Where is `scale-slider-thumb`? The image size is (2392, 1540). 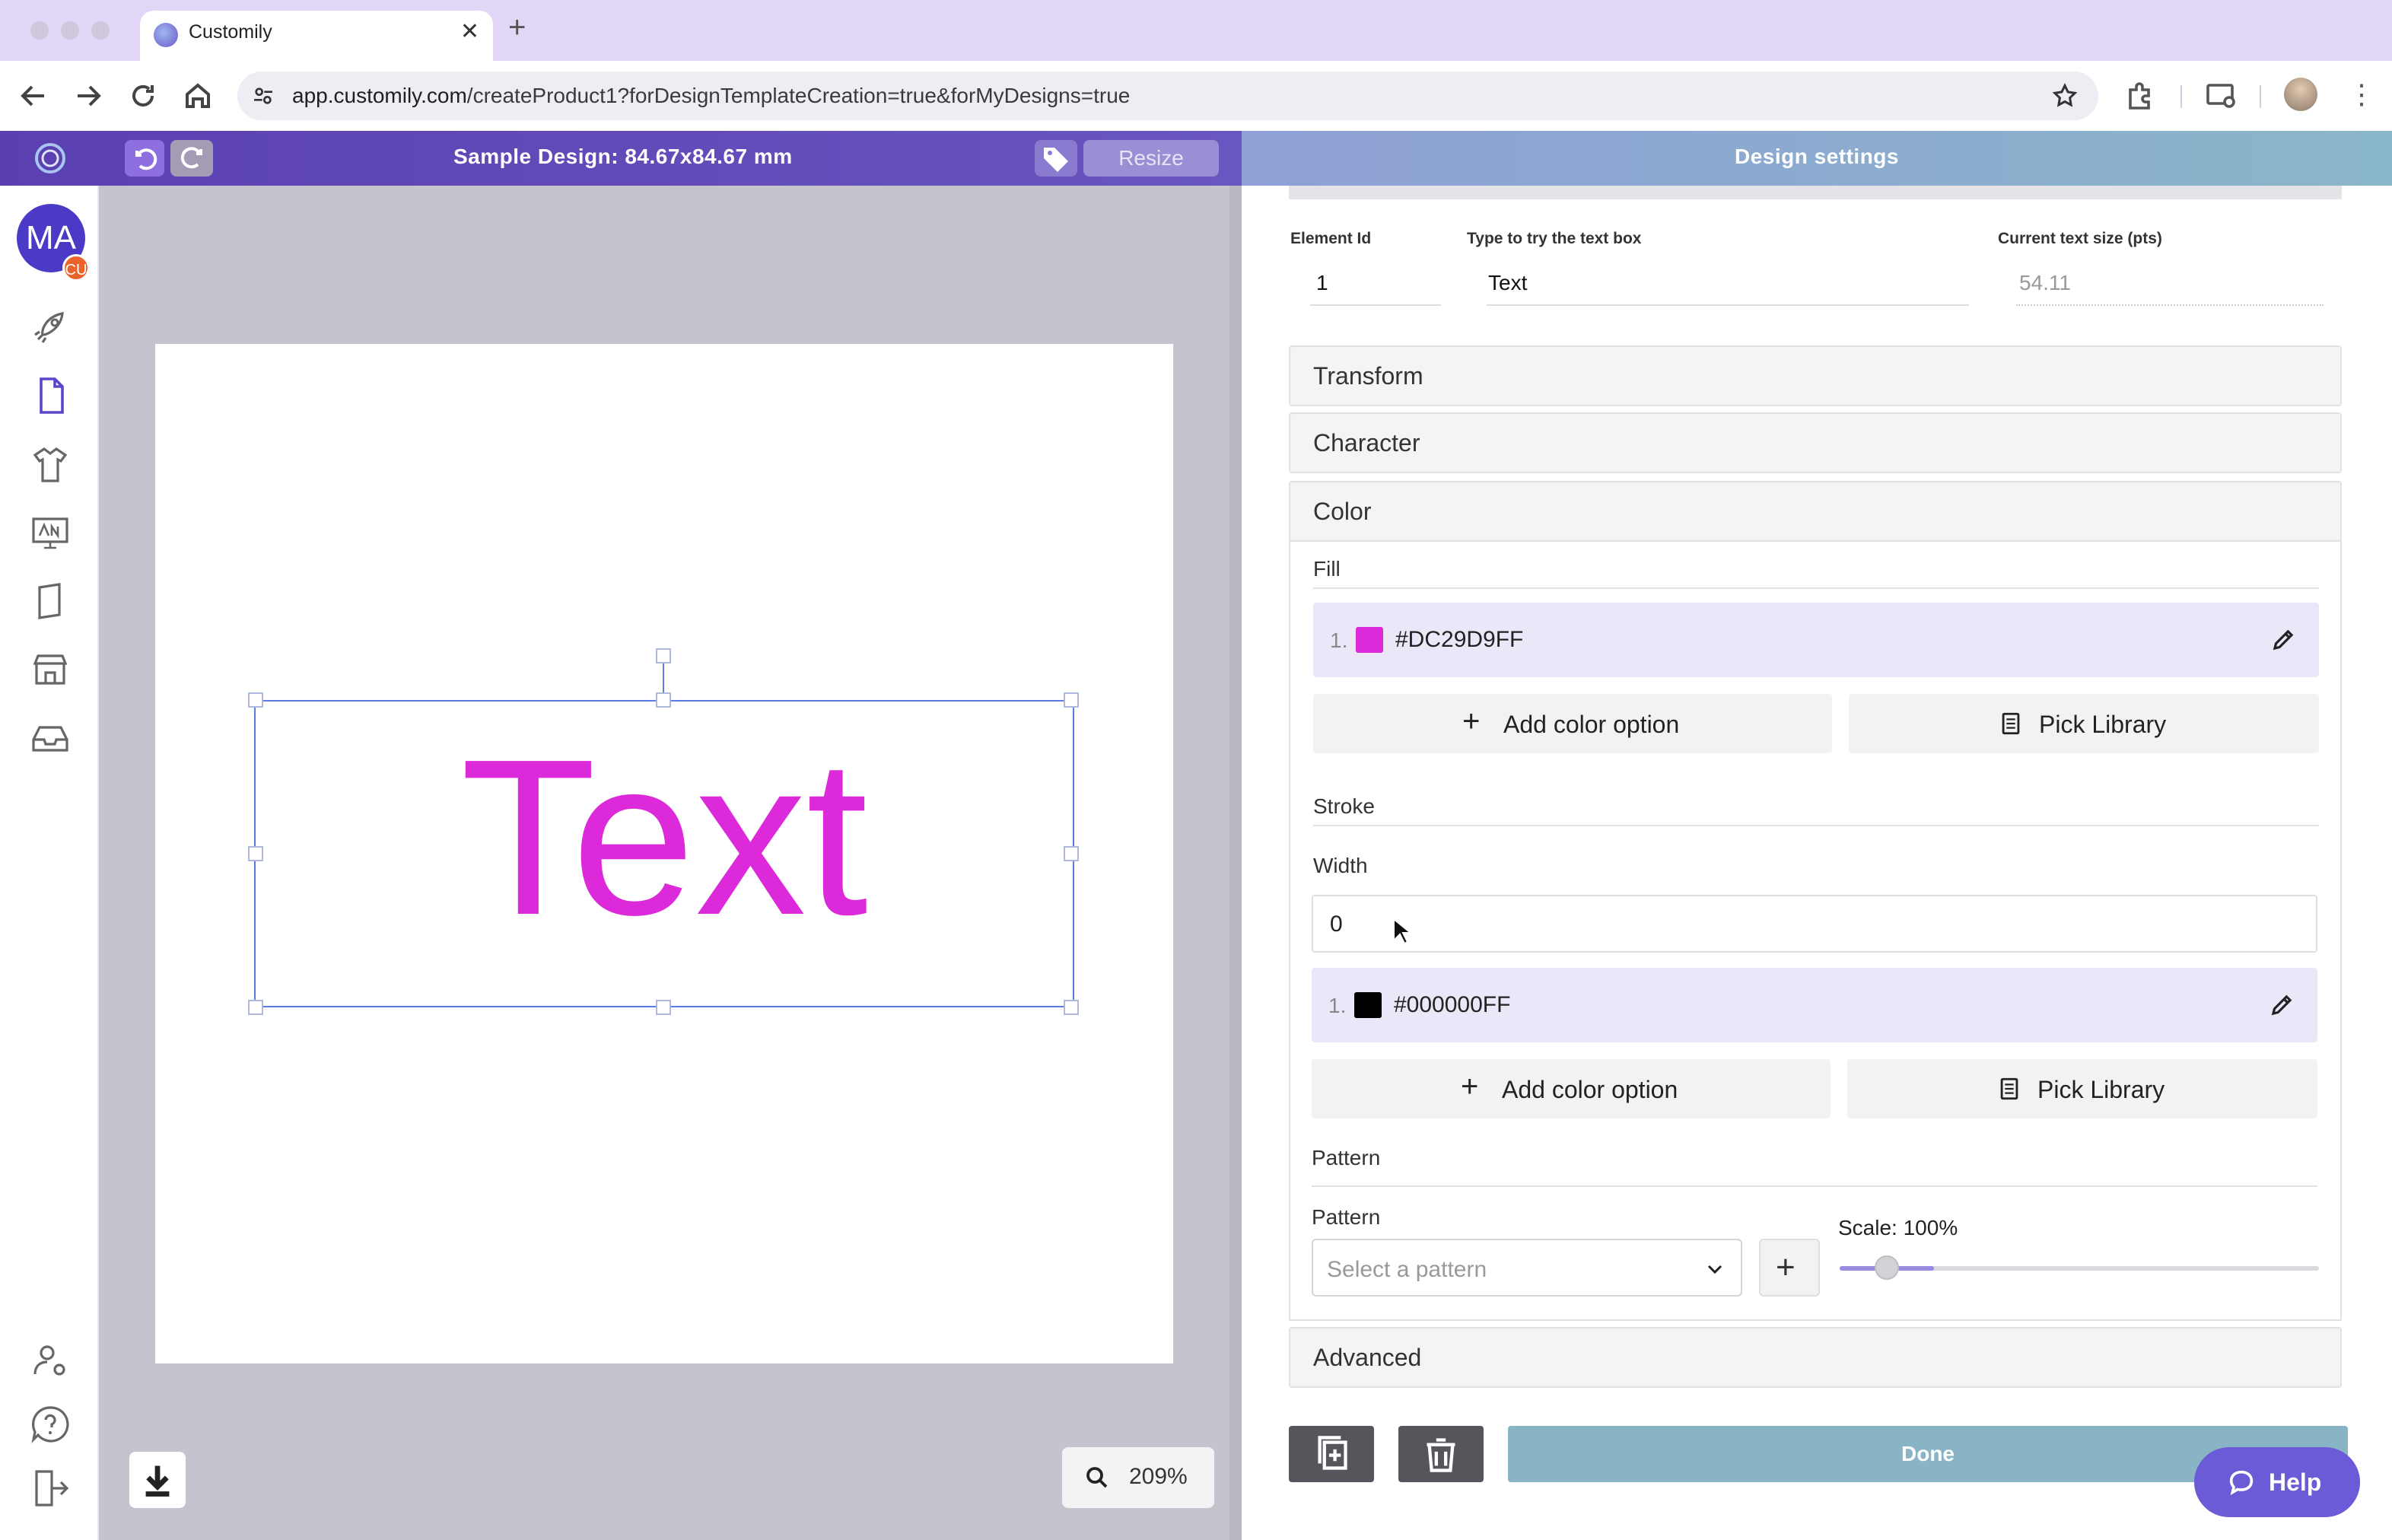 scale-slider-thumb is located at coordinates (1887, 1267).